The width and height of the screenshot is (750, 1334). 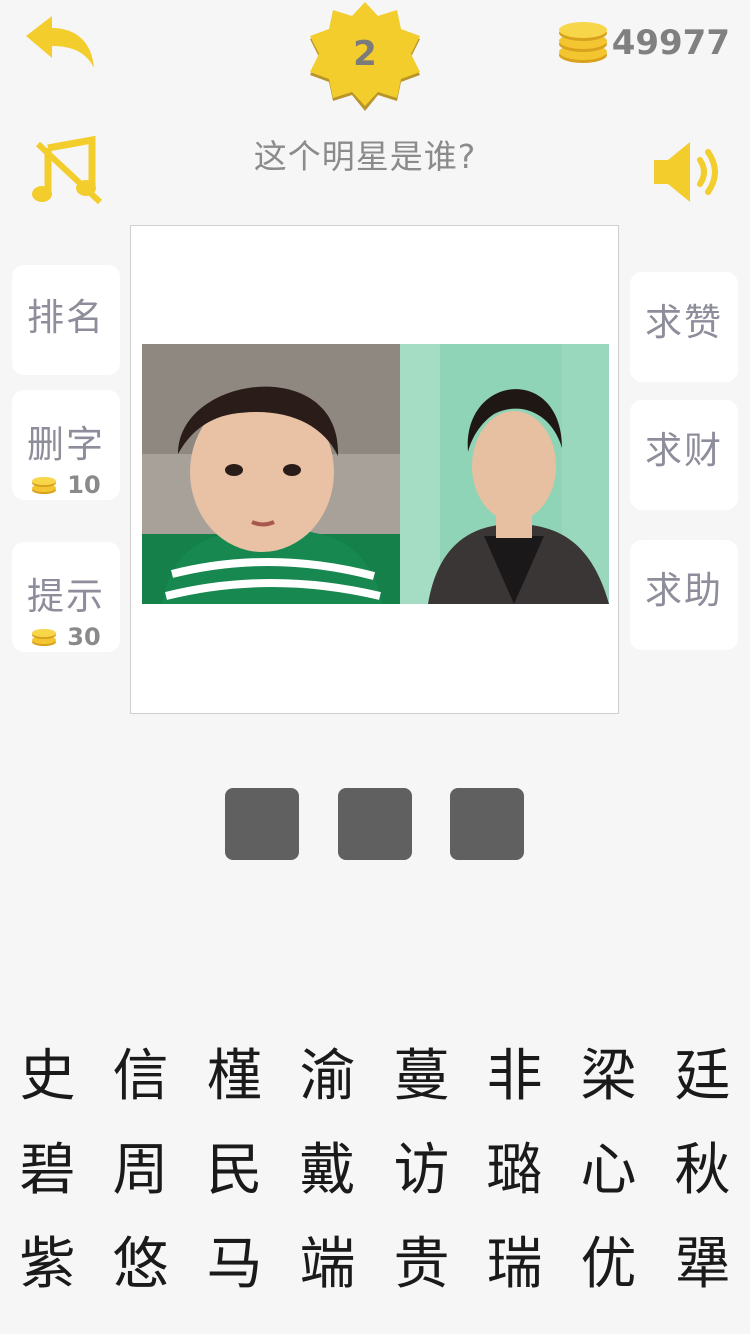 What do you see at coordinates (670, 43) in the screenshot?
I see `coin-count: 49977` at bounding box center [670, 43].